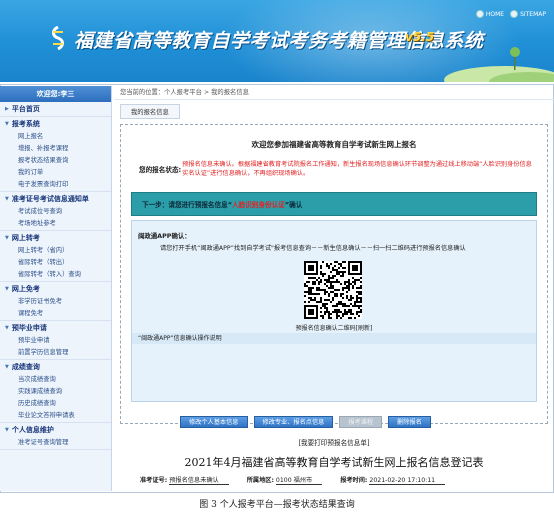 This screenshot has height=518, width=554. Describe the element at coordinates (150, 111) in the screenshot. I see `tab-my-registration: 我的报名信息` at that location.